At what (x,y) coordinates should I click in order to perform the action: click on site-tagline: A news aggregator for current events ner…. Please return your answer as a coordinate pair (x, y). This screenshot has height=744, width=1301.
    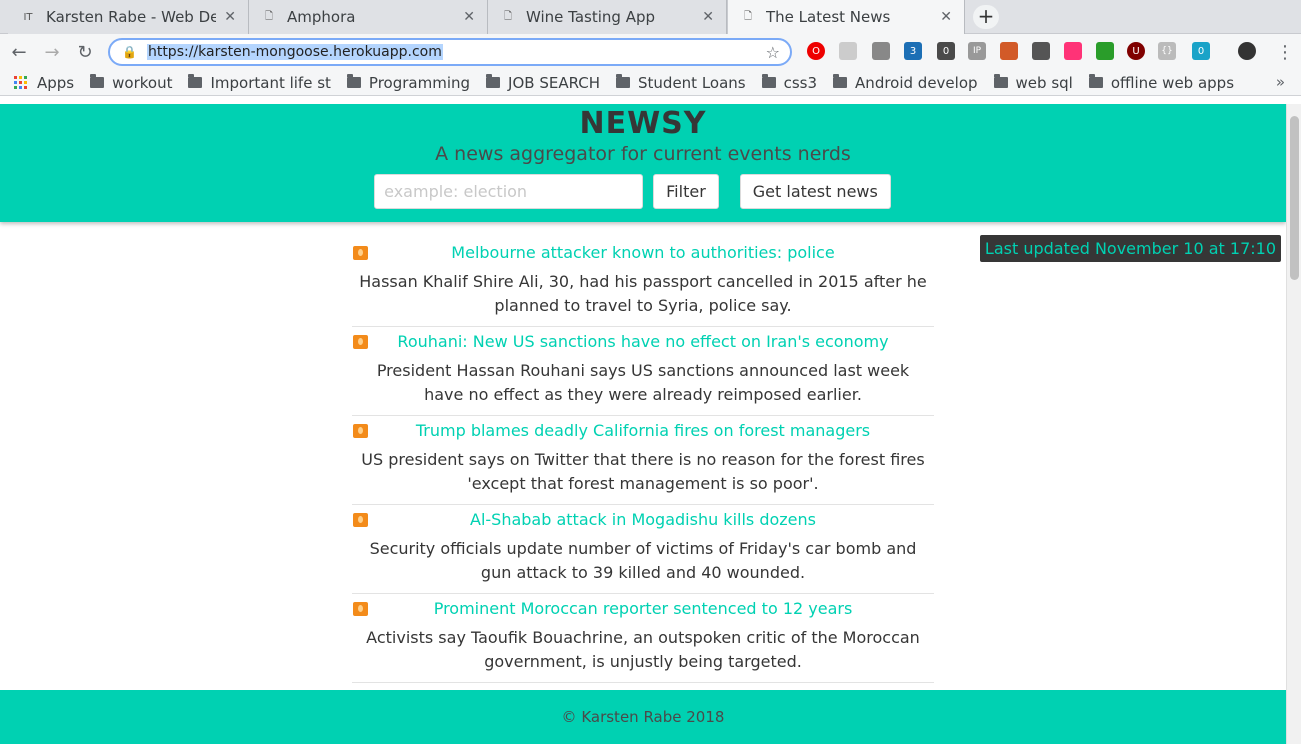
    Looking at the image, I should click on (643, 154).